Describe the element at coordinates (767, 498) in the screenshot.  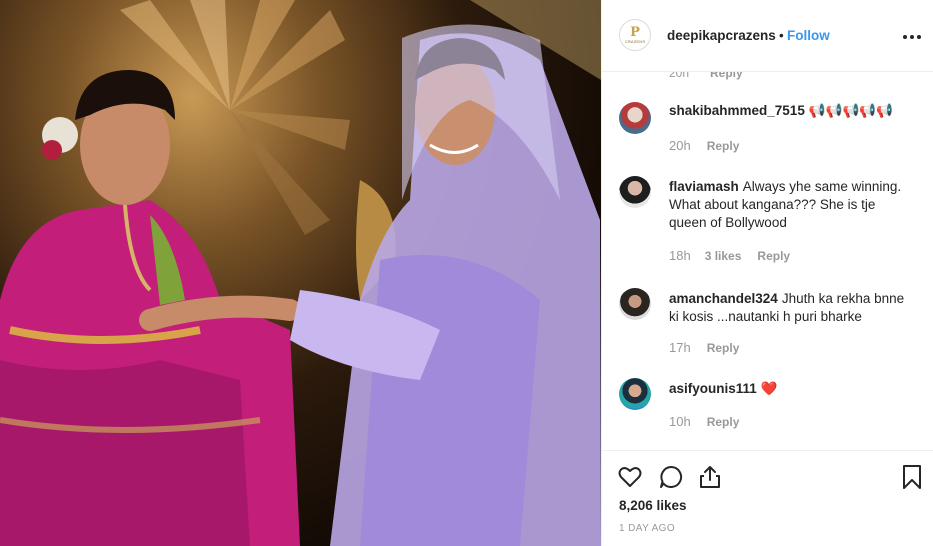
I see `post-actions: 8,206 likes 1 DAY AGO` at that location.